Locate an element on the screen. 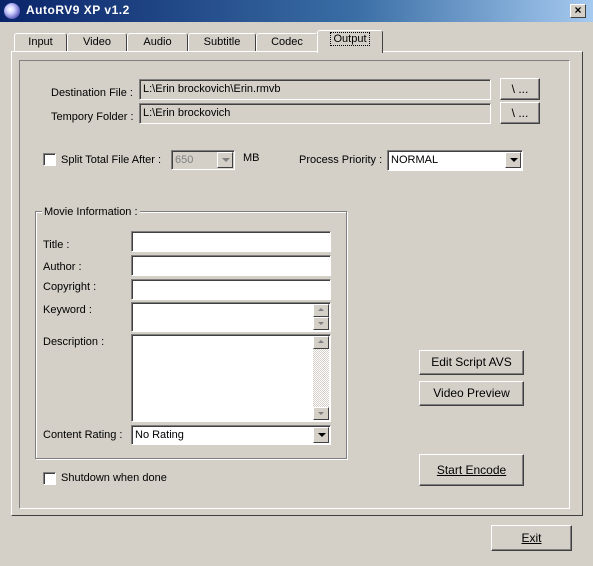  close-button: × is located at coordinates (578, 11).